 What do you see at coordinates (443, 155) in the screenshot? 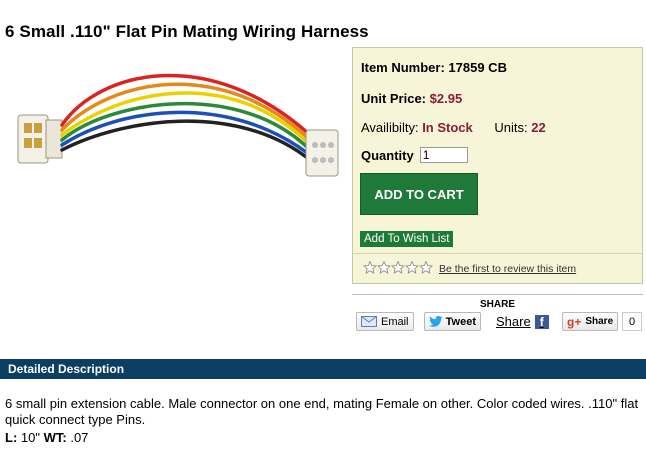
I see `quantity-input` at bounding box center [443, 155].